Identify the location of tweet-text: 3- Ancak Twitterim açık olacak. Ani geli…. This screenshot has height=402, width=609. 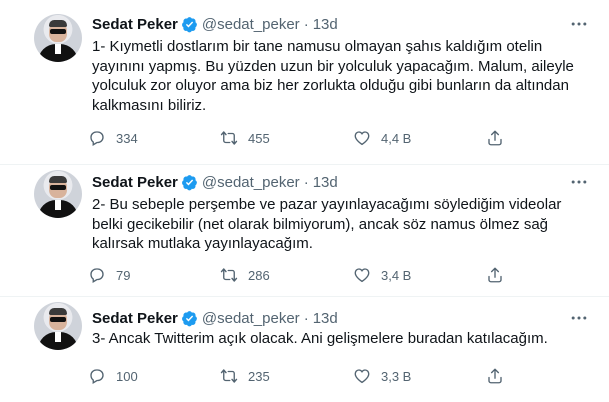
(320, 338).